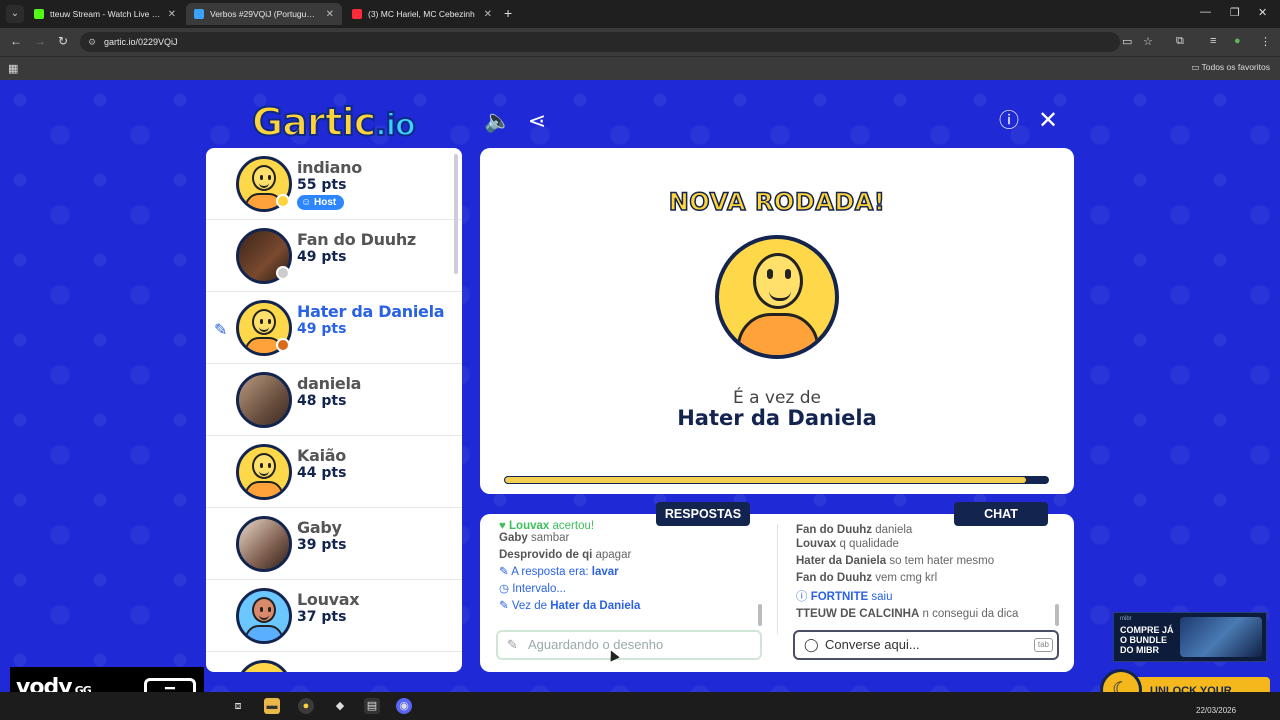 The image size is (1280, 720). What do you see at coordinates (537, 121) in the screenshot?
I see `share-icon: ⋖` at bounding box center [537, 121].